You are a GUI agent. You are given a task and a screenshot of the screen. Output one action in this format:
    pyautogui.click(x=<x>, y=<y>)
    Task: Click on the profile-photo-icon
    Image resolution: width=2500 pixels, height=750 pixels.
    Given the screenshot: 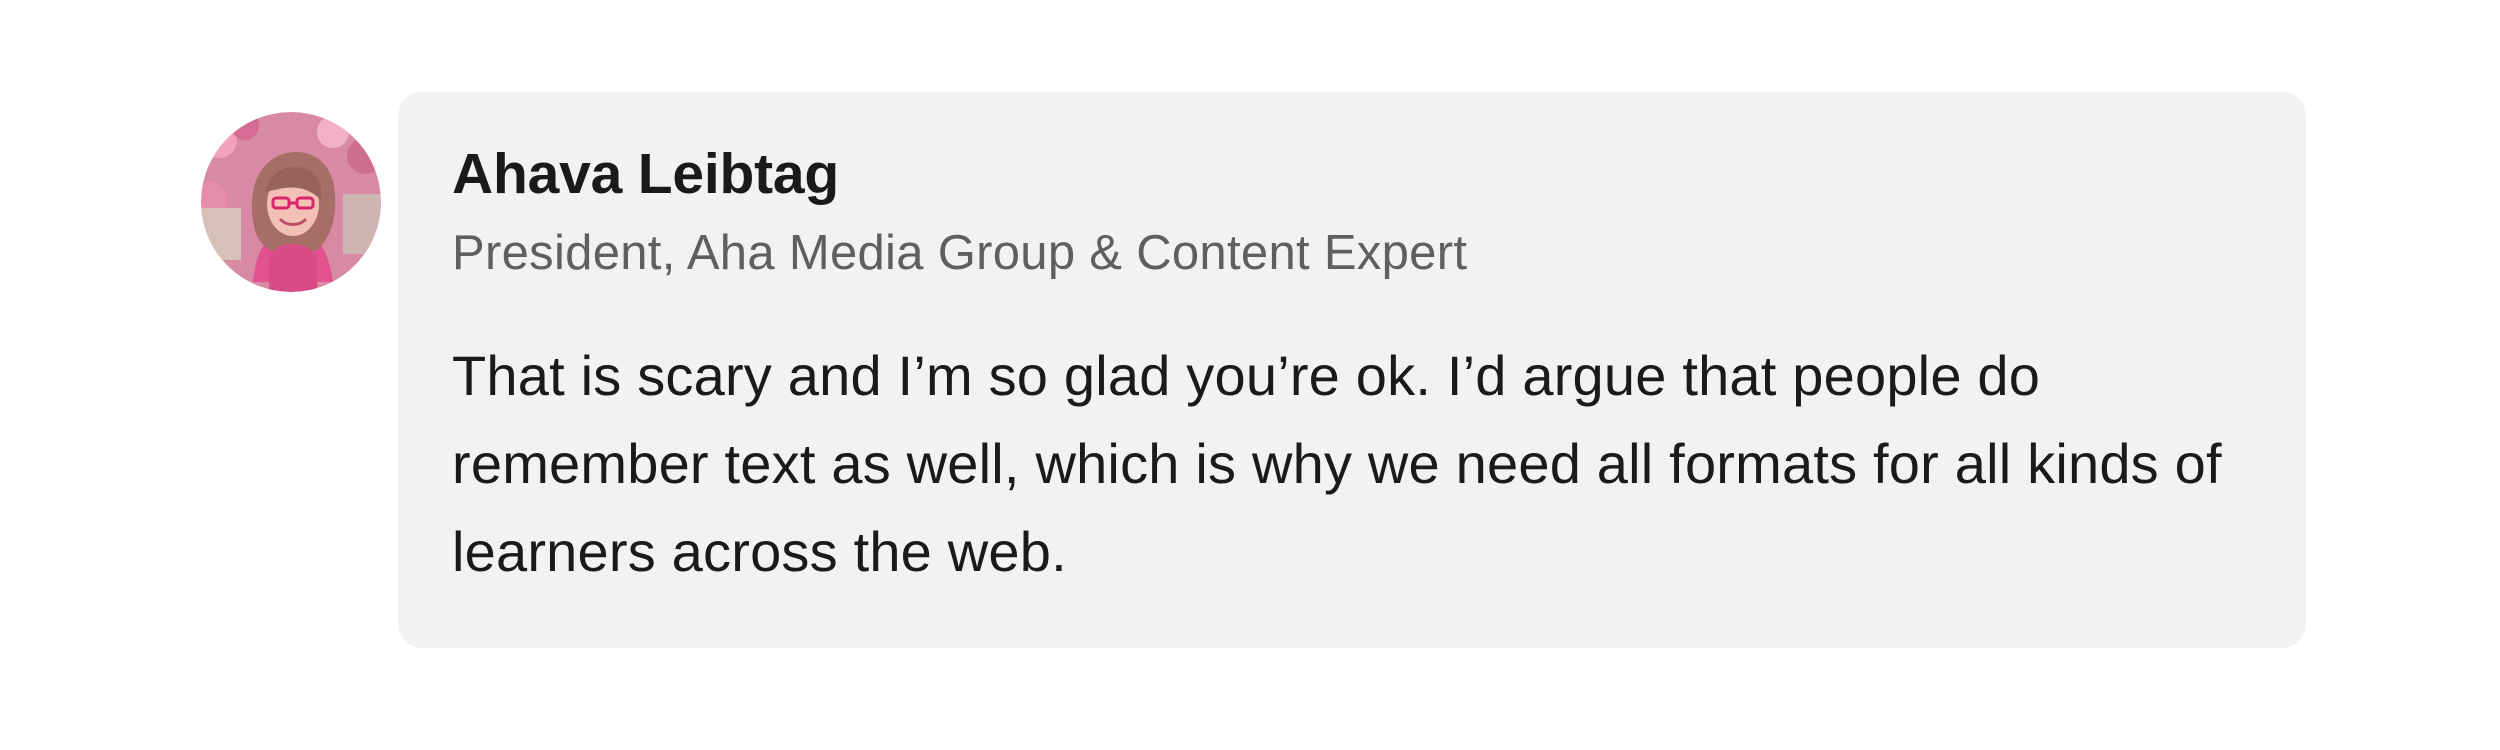 What is the action you would take?
    pyautogui.click(x=291, y=202)
    